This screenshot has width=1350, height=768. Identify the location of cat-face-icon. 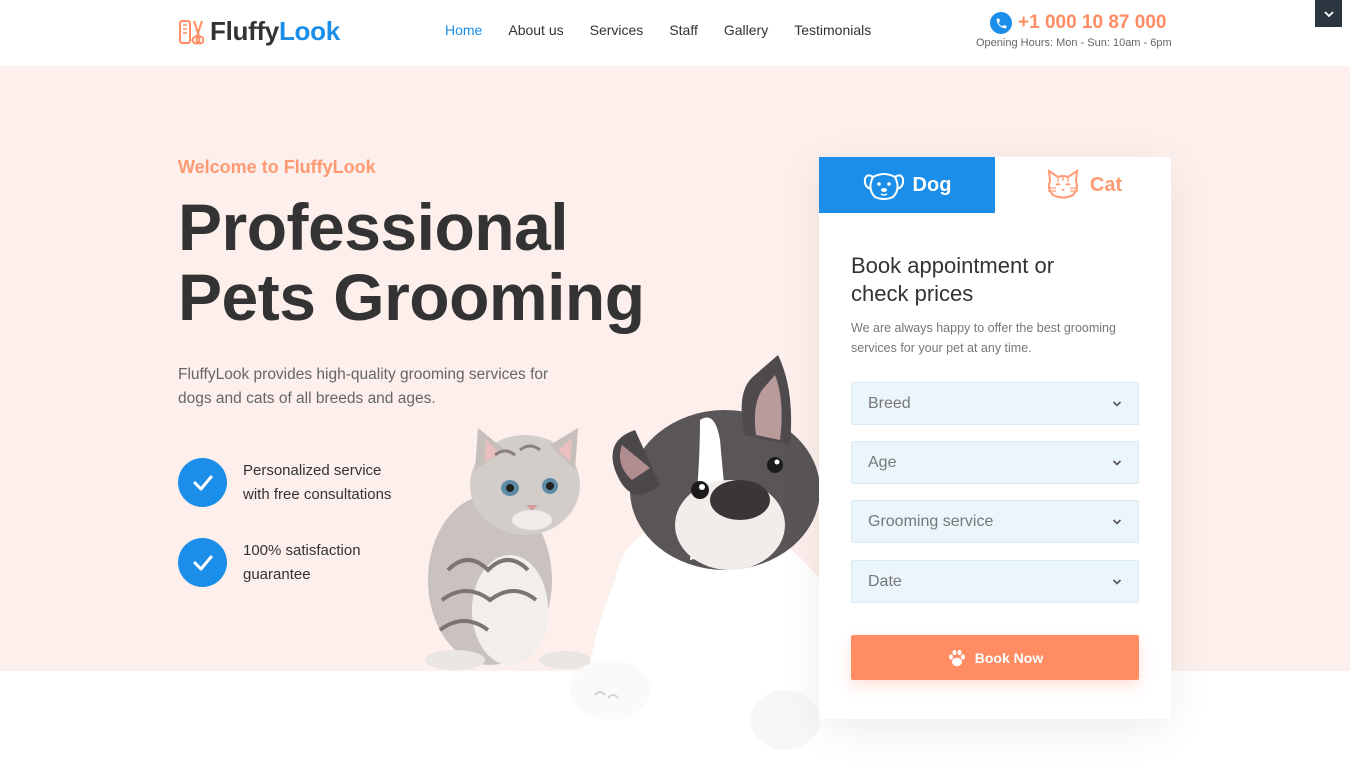
(1063, 184).